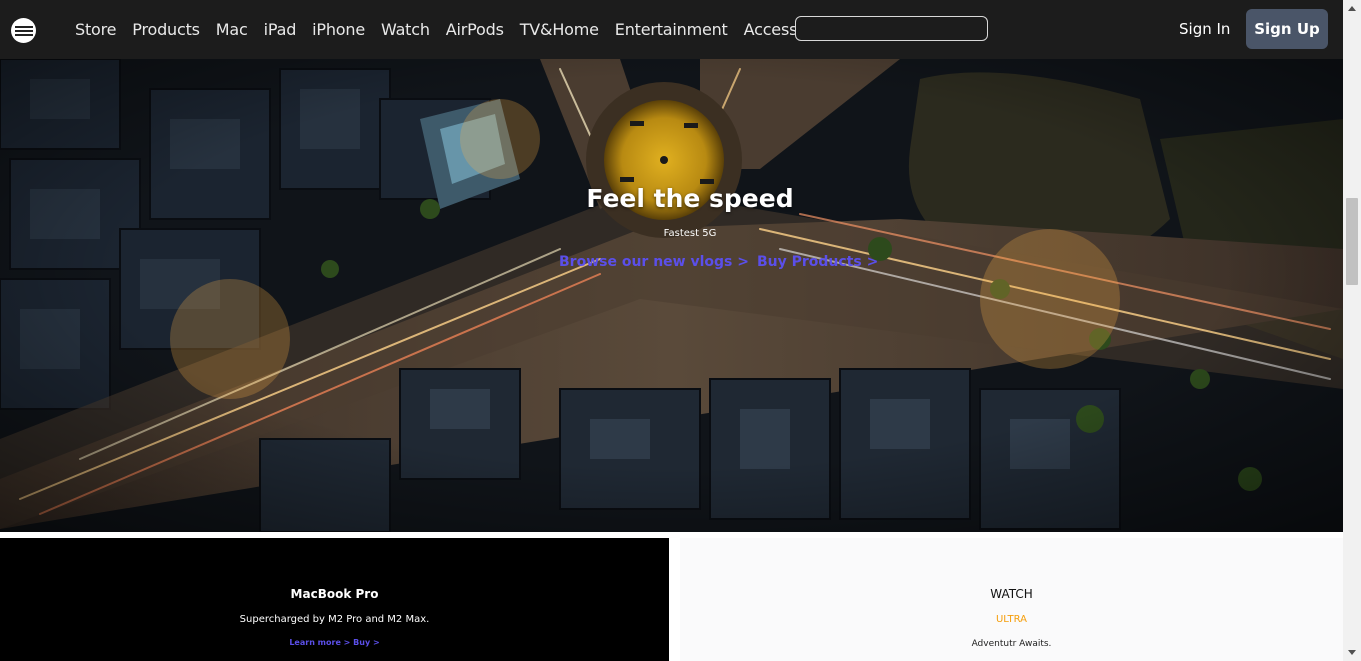 This screenshot has height=661, width=1361. I want to click on macbook-links: Learn more > Buy >, so click(334, 642).